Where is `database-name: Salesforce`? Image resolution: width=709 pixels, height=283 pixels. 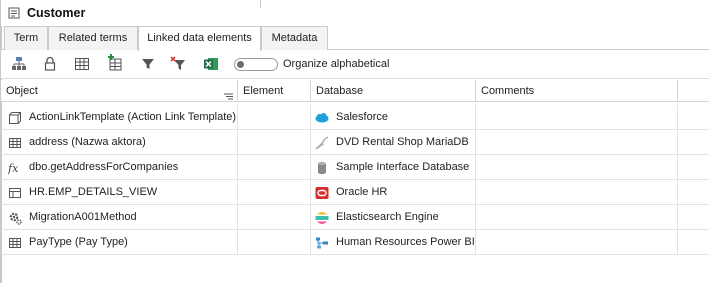
database-name: Salesforce is located at coordinates (362, 117).